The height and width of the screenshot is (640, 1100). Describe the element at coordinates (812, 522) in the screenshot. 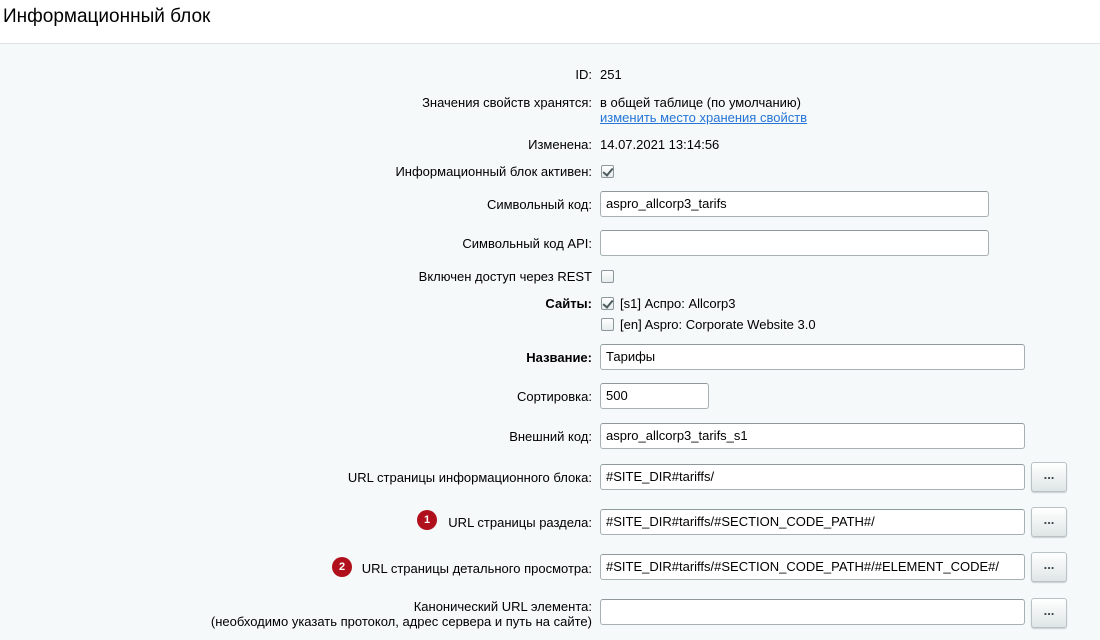

I see `section-url-input: #SITE_DIR#tariffs/#SECTION_CODE_PATH#/` at that location.